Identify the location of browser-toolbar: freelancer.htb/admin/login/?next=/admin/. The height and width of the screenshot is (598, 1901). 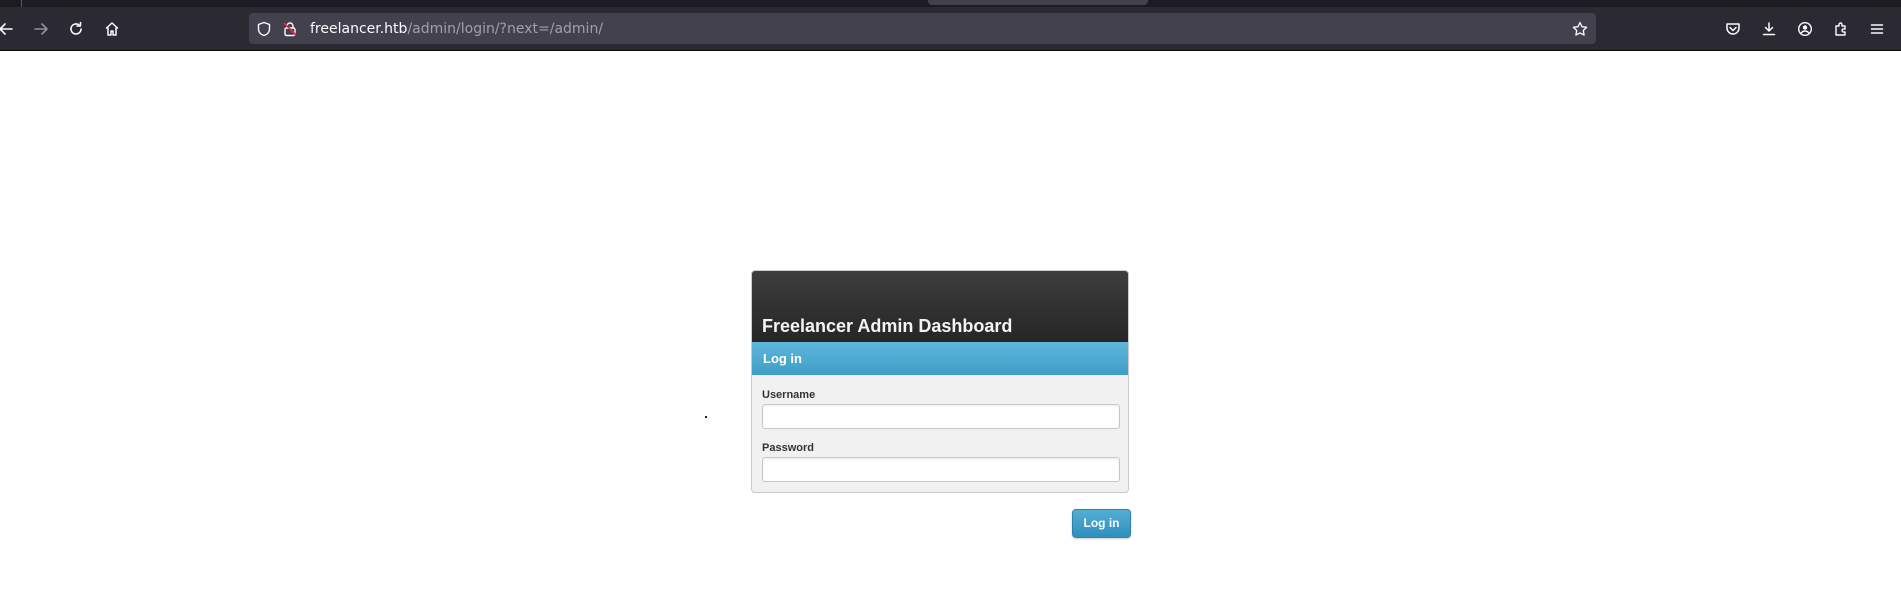
(950, 29).